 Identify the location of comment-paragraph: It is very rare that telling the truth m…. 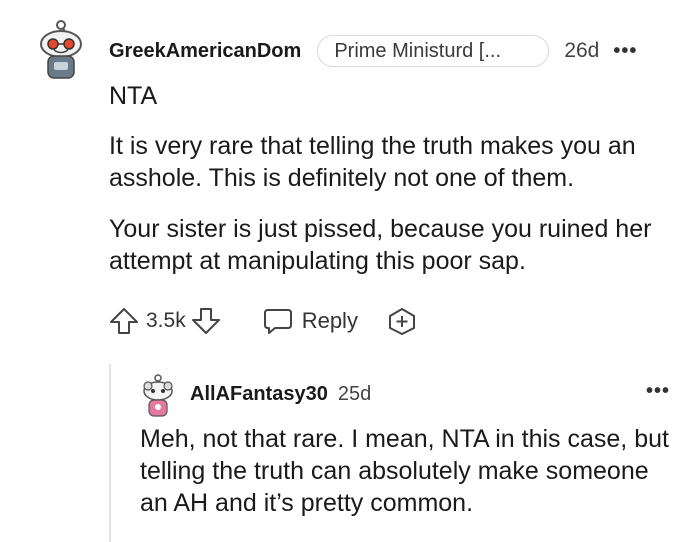
(372, 162).